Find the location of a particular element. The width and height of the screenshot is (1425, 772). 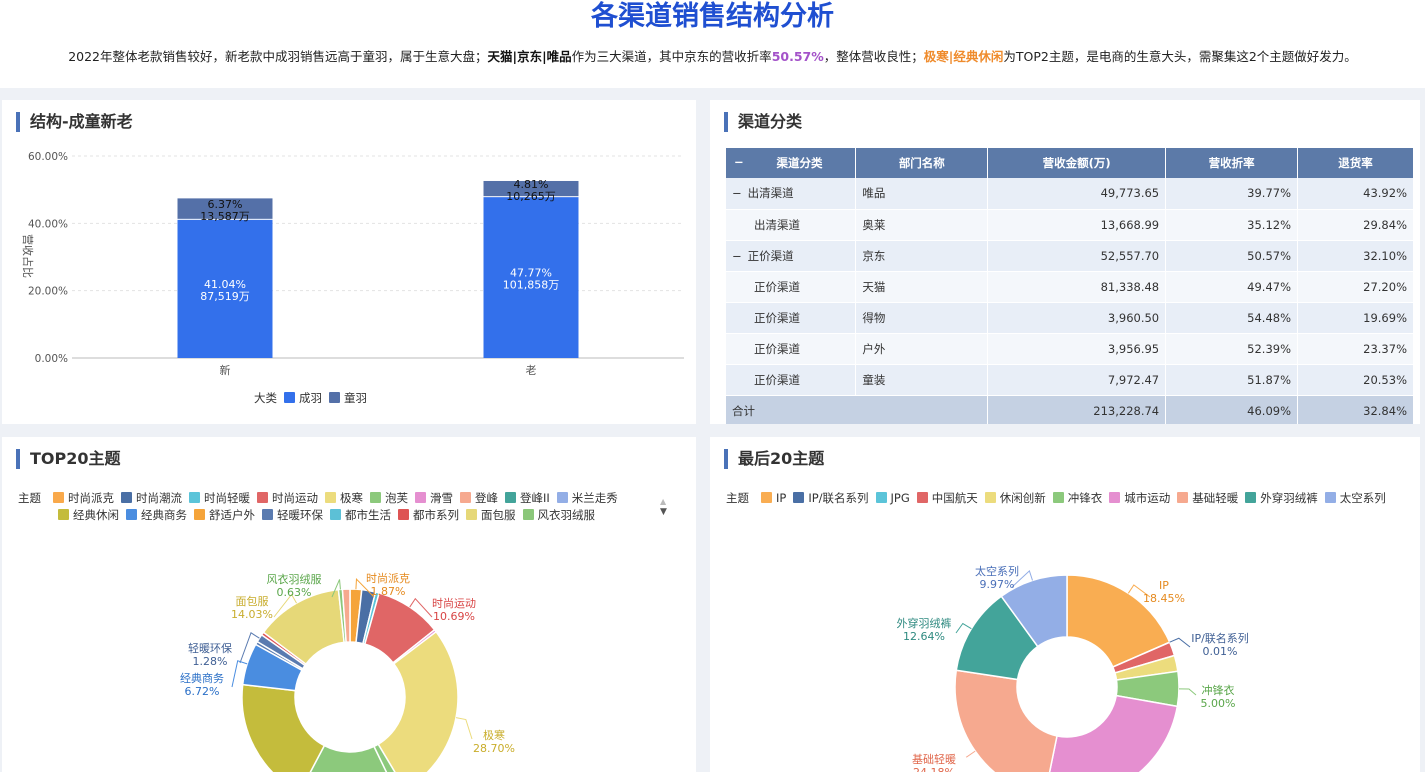

cell-rate: 54.48% is located at coordinates (1232, 318).